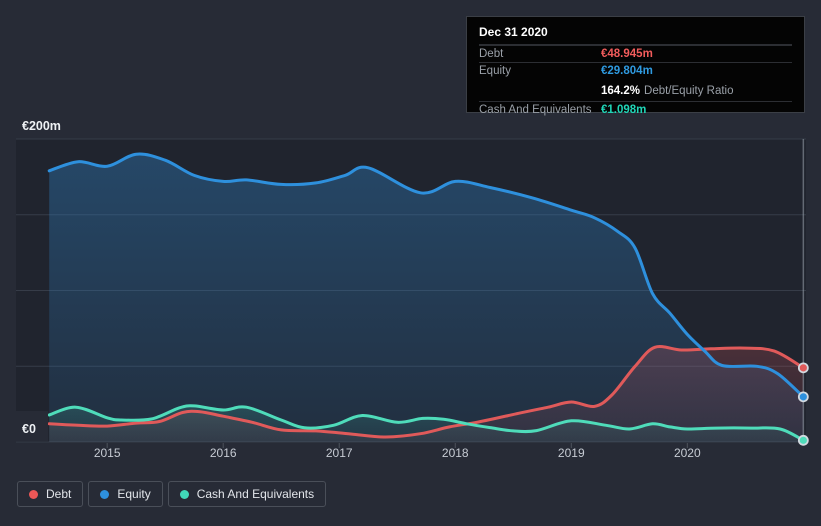 This screenshot has height=526, width=821. Describe the element at coordinates (624, 110) in the screenshot. I see `tooltip-cash-value: €1.098m` at that location.